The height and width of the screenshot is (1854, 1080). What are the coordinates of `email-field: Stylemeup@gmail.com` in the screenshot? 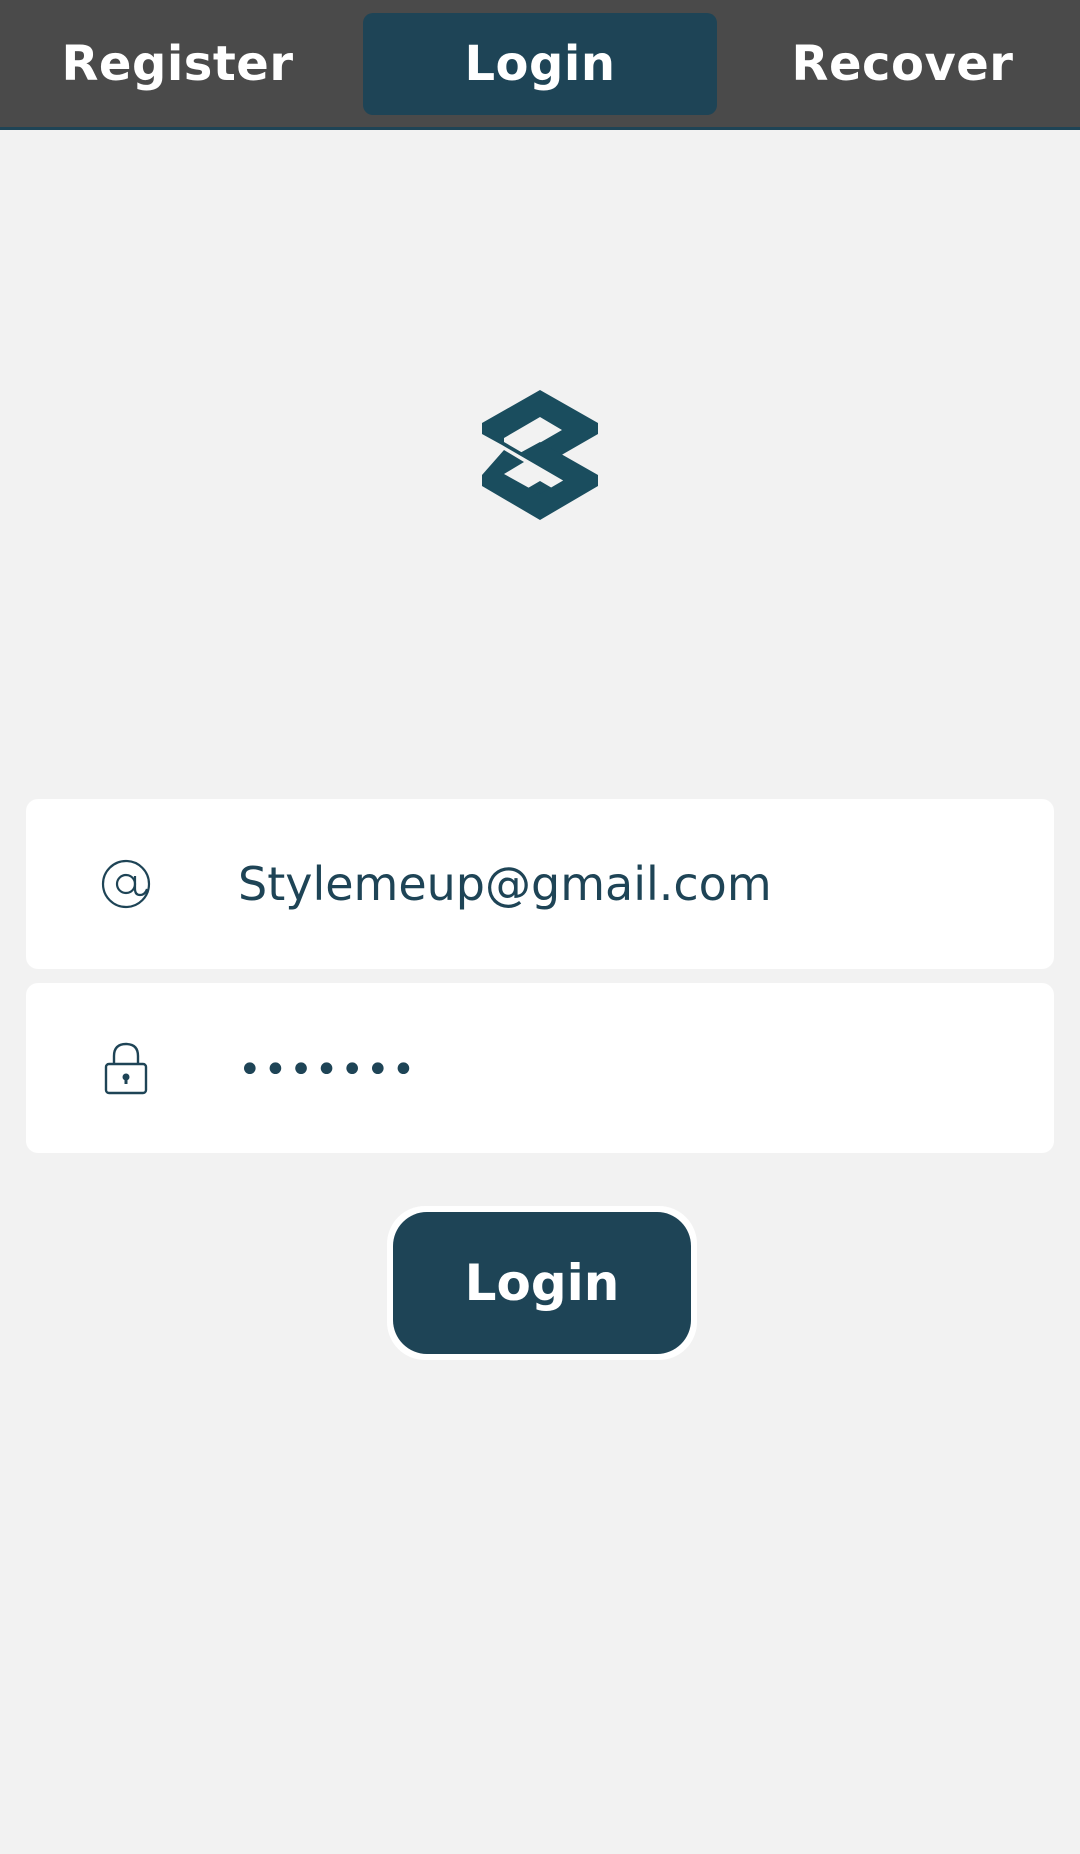 It's located at (540, 884).